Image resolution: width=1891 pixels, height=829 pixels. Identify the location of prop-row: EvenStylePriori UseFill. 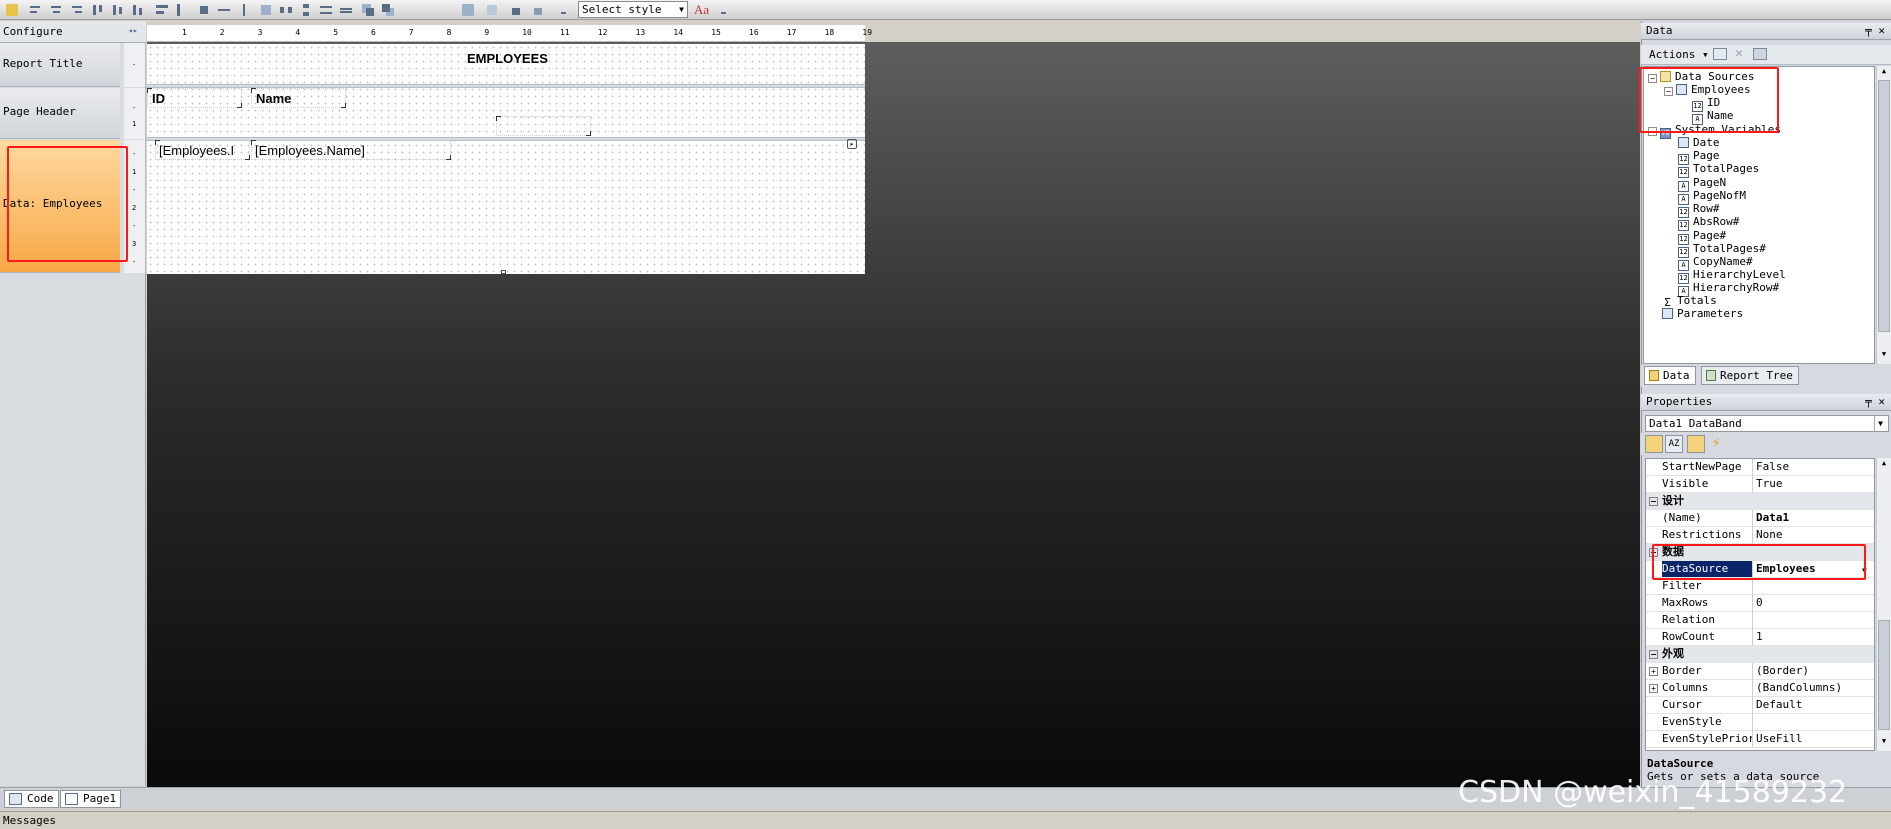
(1760, 739).